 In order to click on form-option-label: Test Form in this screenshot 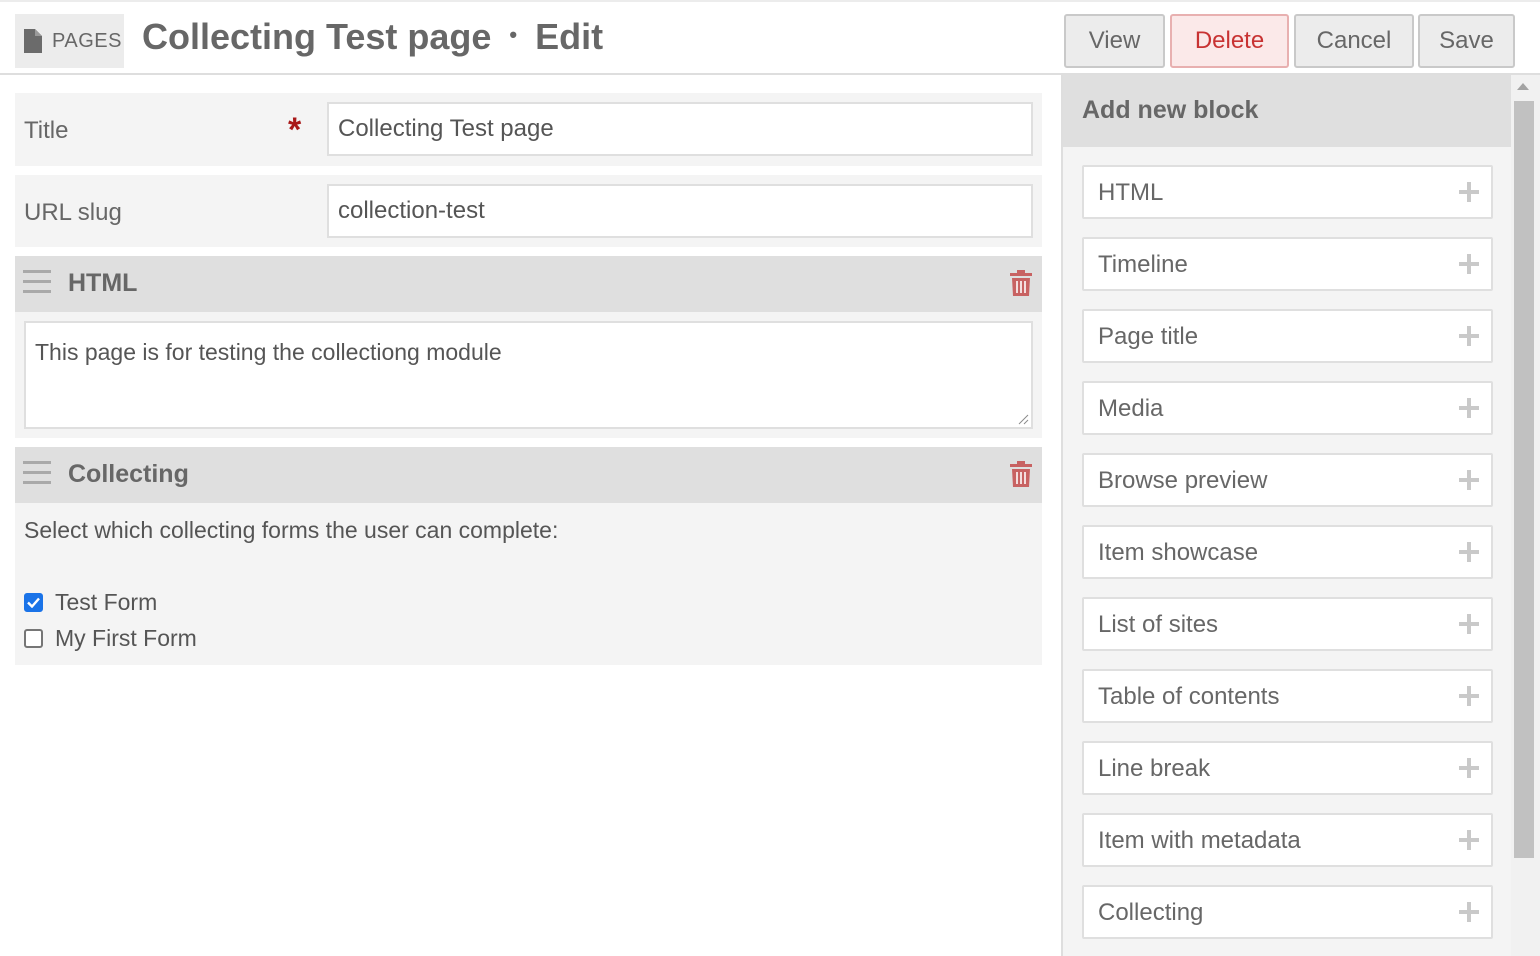, I will do `click(106, 602)`.